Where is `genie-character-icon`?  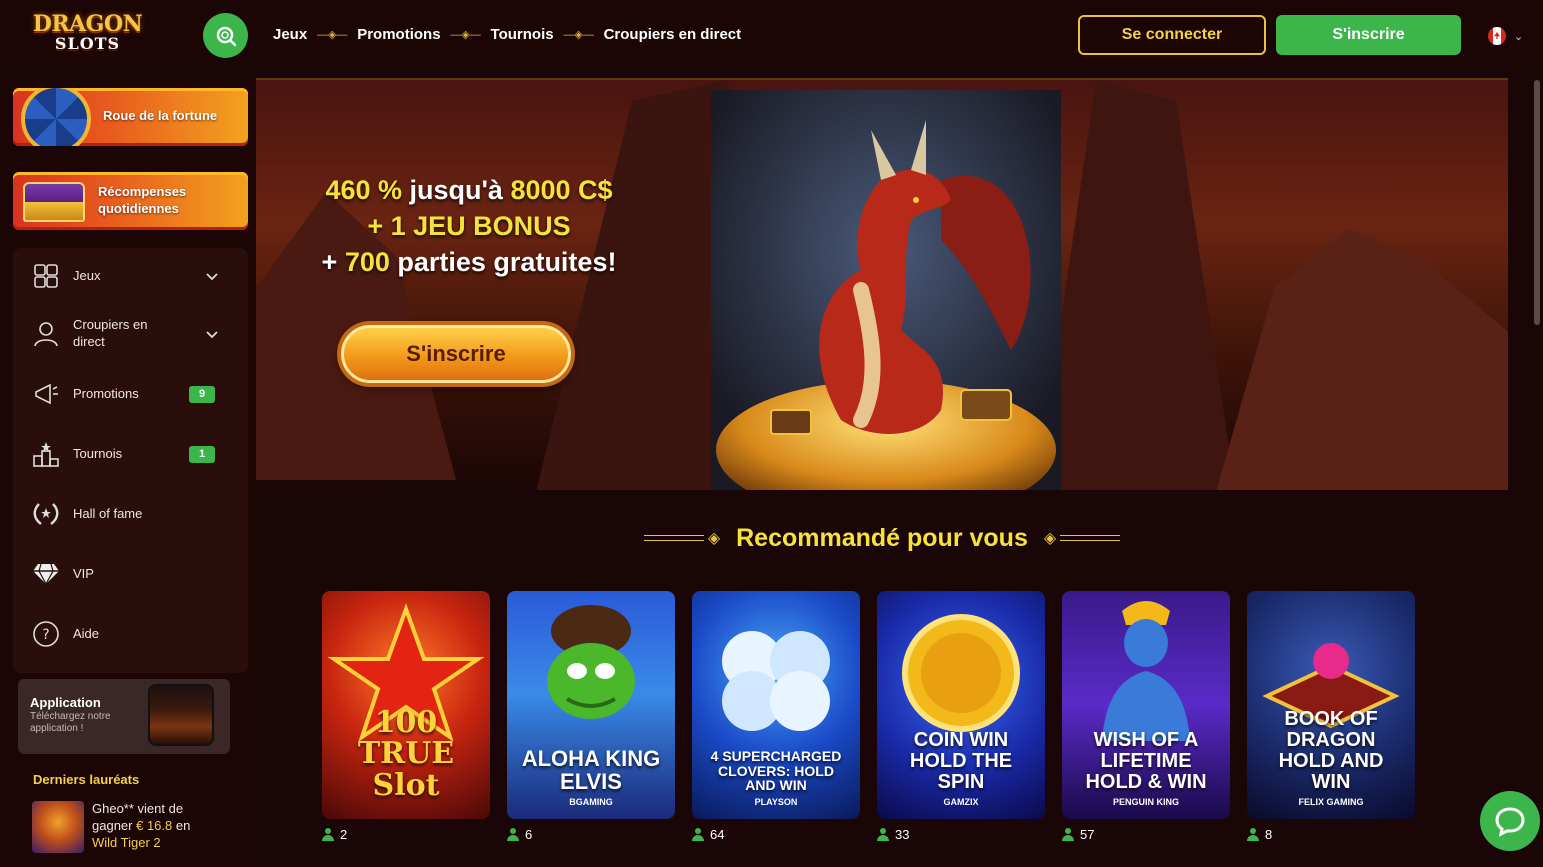 genie-character-icon is located at coordinates (1146, 671).